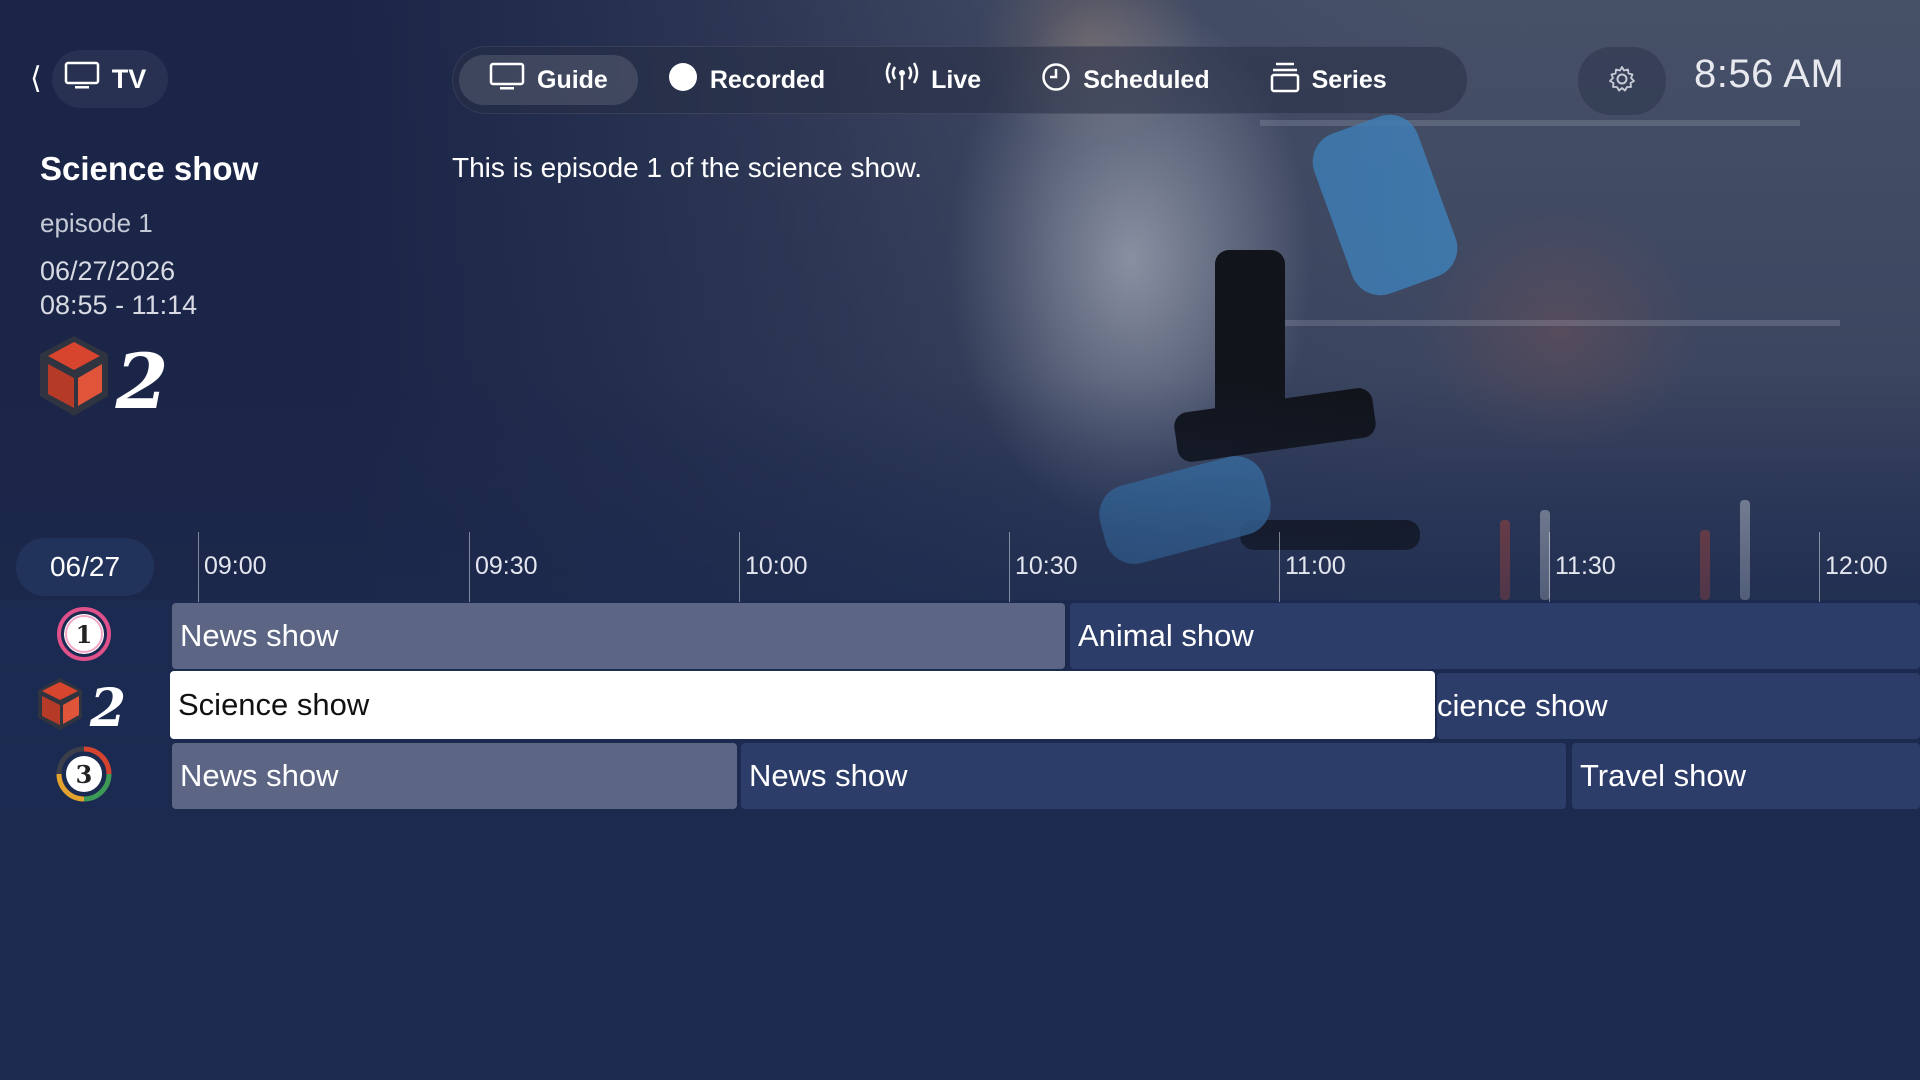 Image resolution: width=1920 pixels, height=1080 pixels. I want to click on time-tick-label: 11:00, so click(1315, 566).